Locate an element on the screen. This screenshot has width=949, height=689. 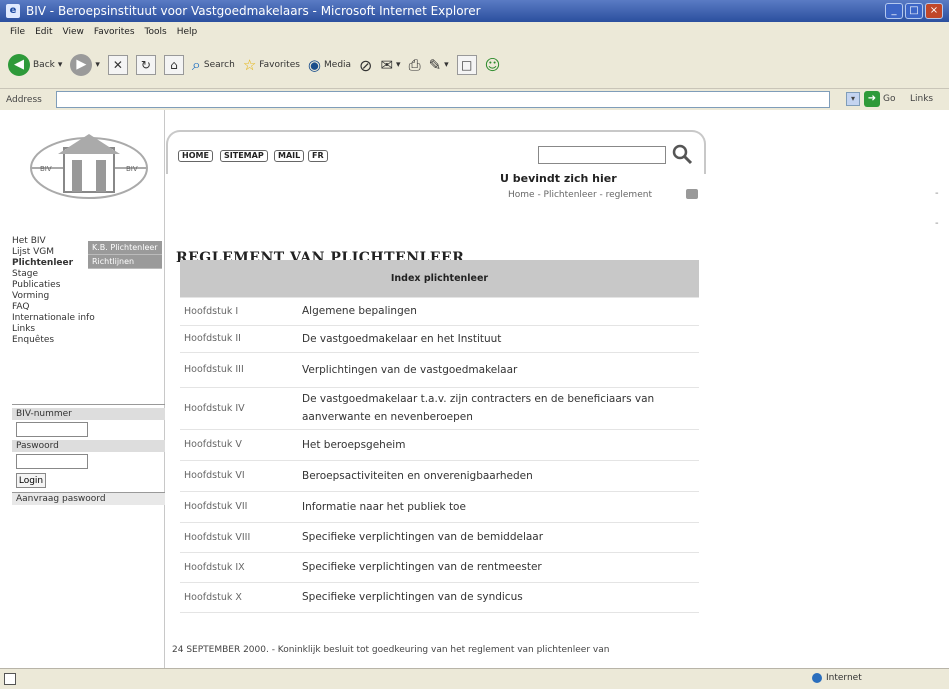
login-button: Login is located at coordinates (31, 480).